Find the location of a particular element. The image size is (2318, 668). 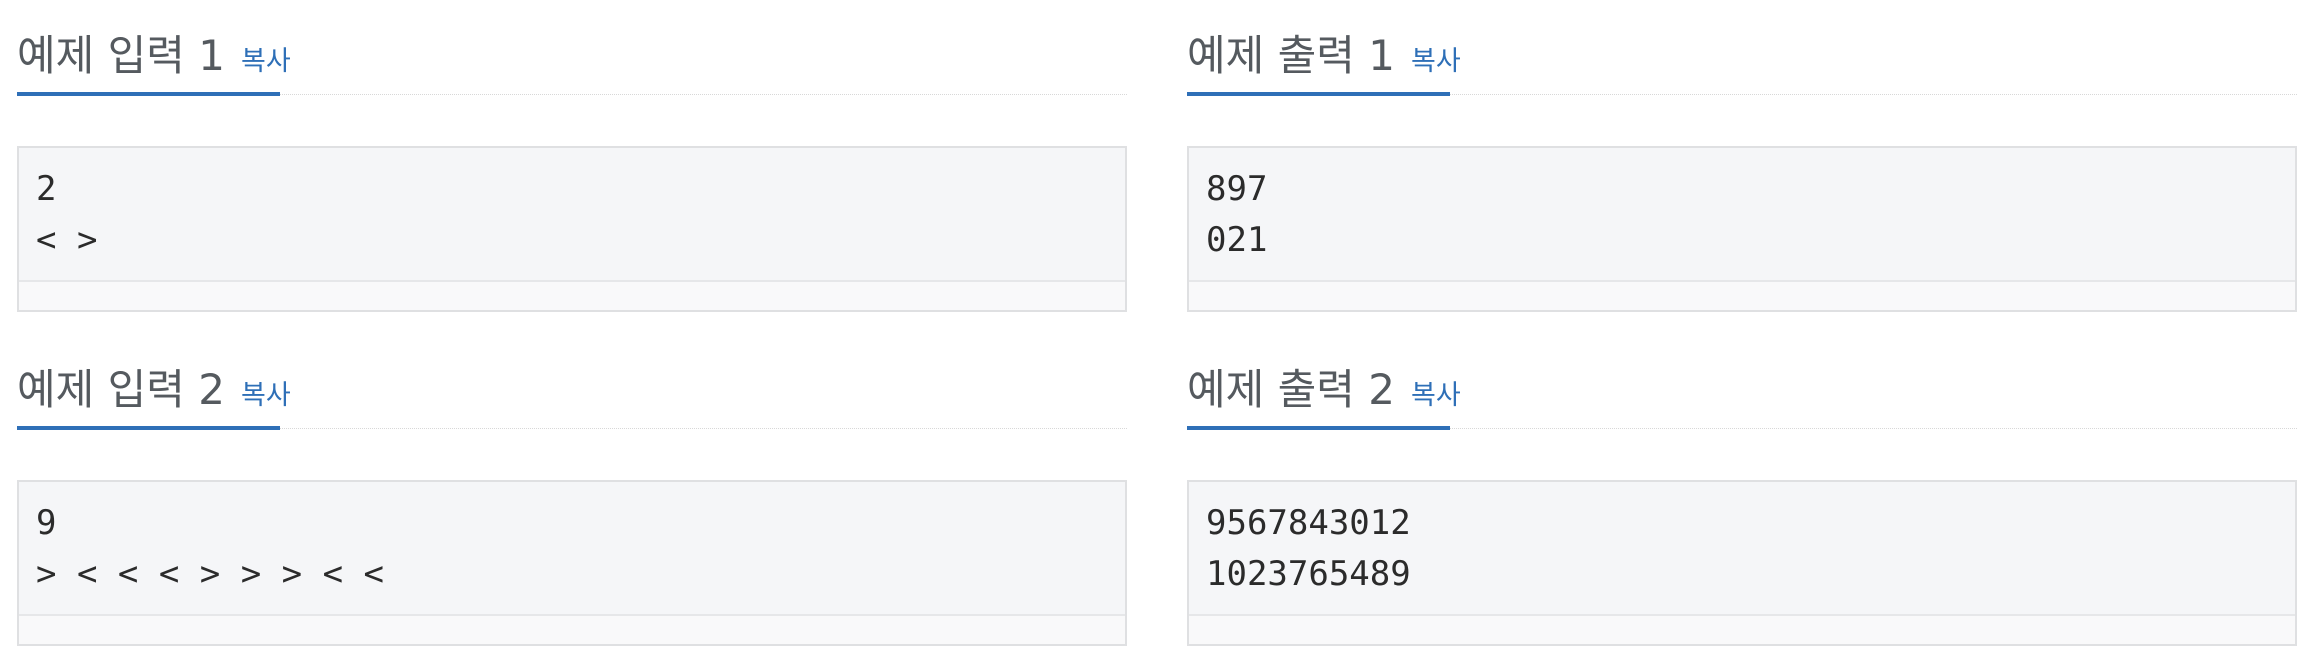

sample-input-1-headline: 예제 입력 1 복사 is located at coordinates (154, 51).